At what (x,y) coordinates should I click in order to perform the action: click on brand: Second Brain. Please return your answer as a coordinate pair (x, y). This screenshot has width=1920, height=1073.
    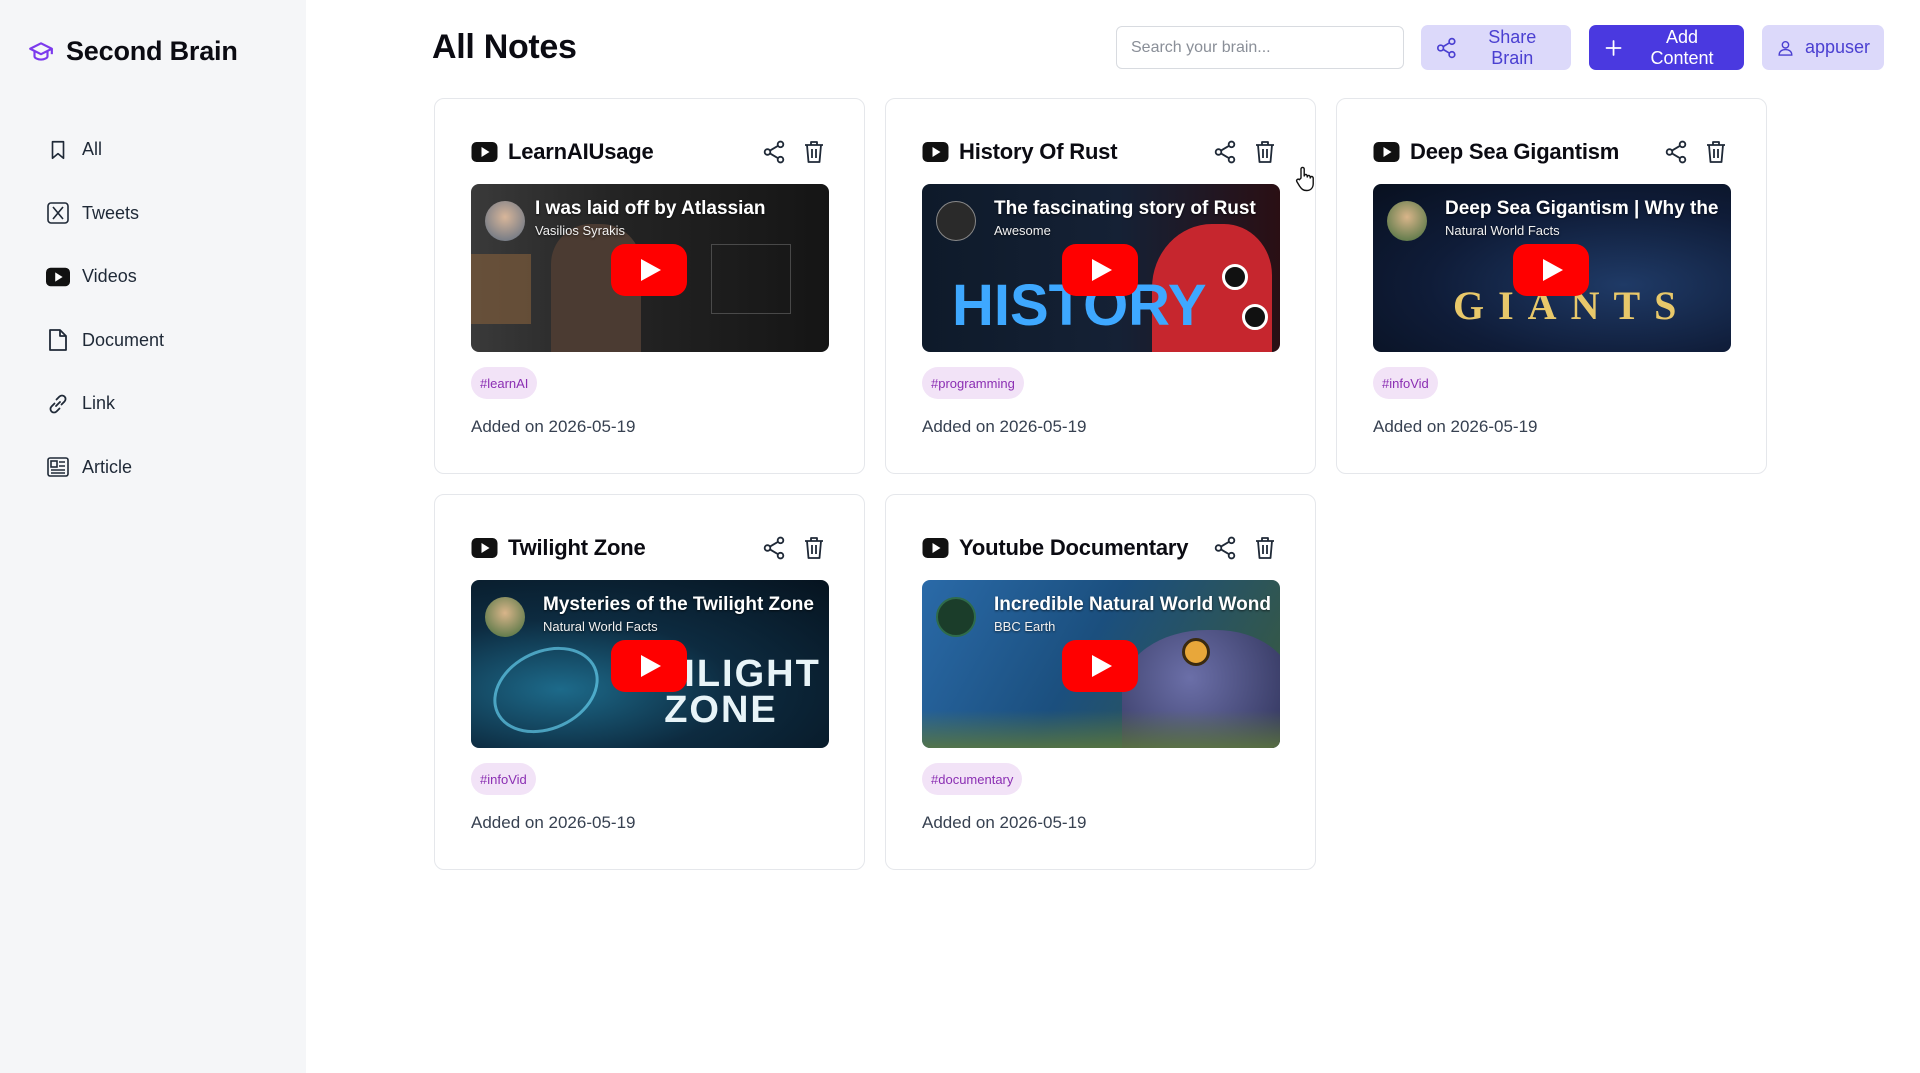
    Looking at the image, I should click on (133, 51).